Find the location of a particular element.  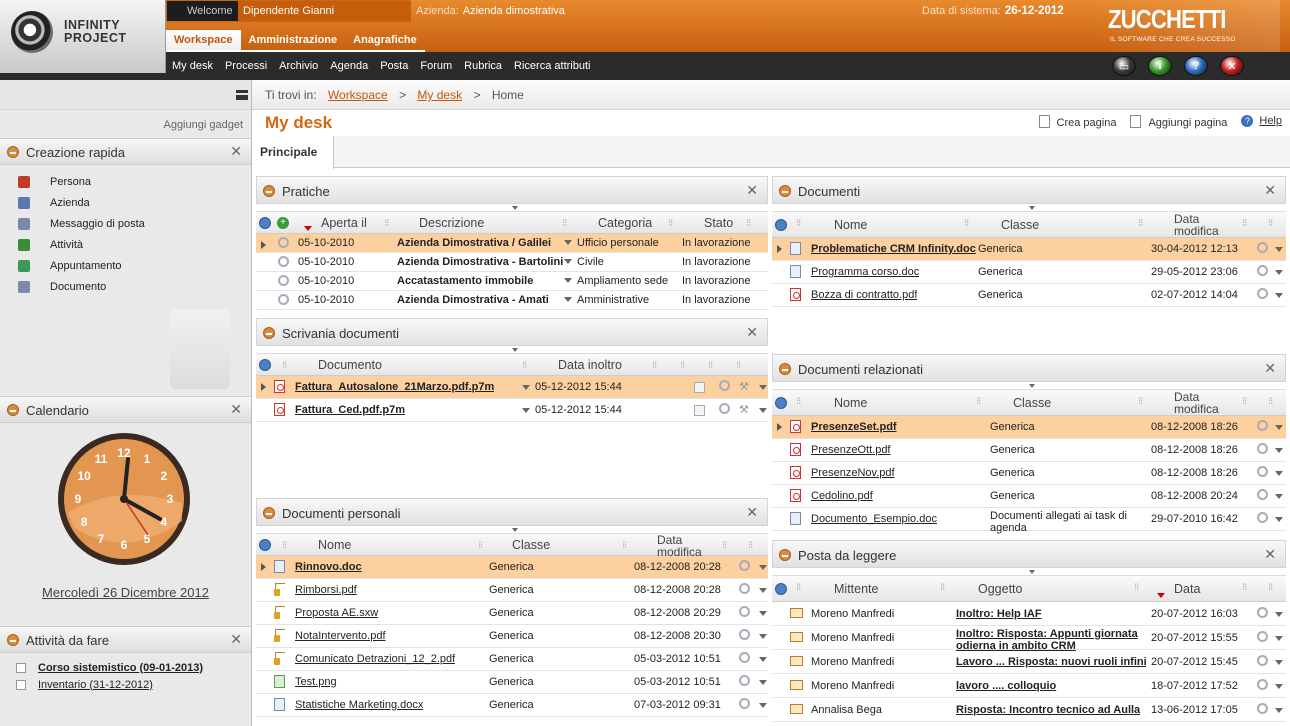

tab-anagrafiche: Anagrafiche is located at coordinates (385, 41).